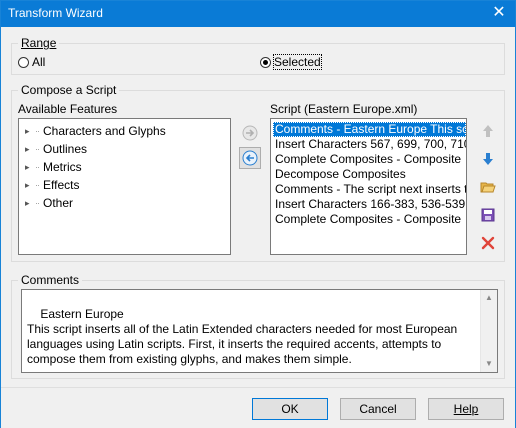 This screenshot has height=428, width=516. Describe the element at coordinates (369, 204) in the screenshot. I see `script-item: Insert Characters 166-383, 536-539, 567` at that location.